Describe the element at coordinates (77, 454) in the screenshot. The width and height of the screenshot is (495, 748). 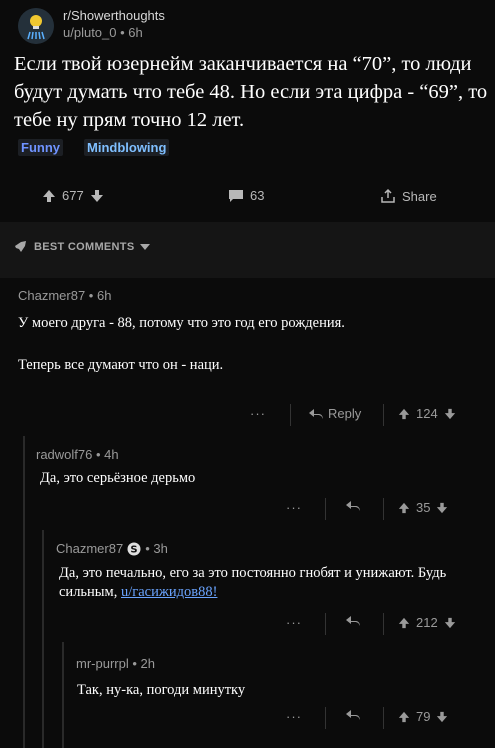
I see `comment-meta: radwolf76 • 4h` at that location.